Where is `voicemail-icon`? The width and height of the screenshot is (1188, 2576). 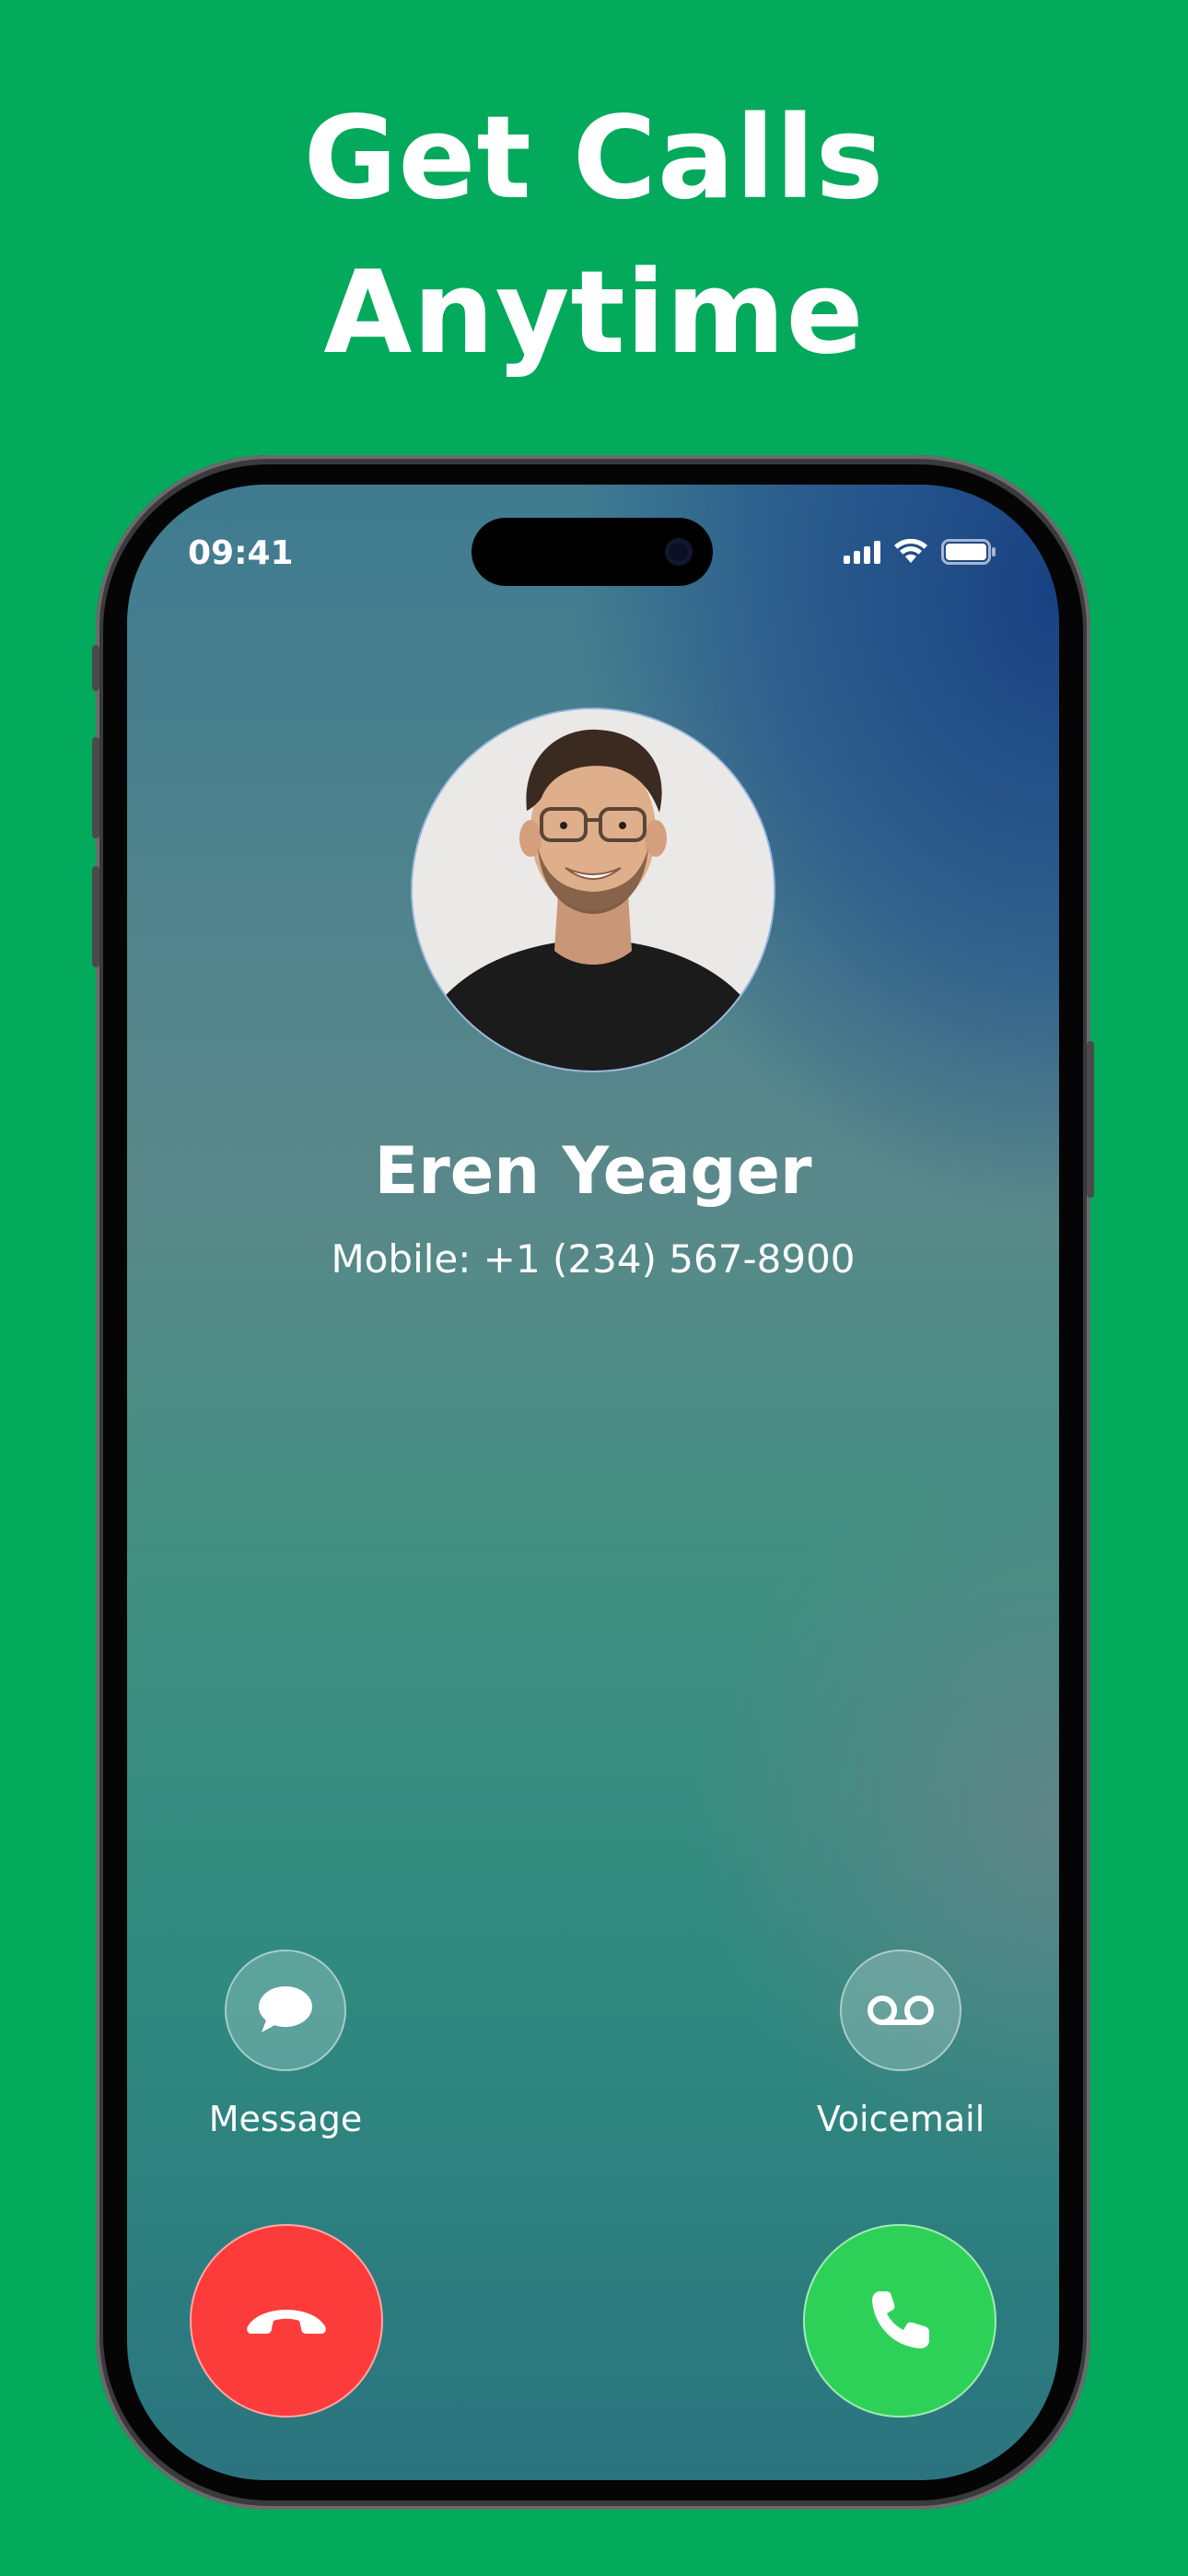
voicemail-icon is located at coordinates (901, 2010).